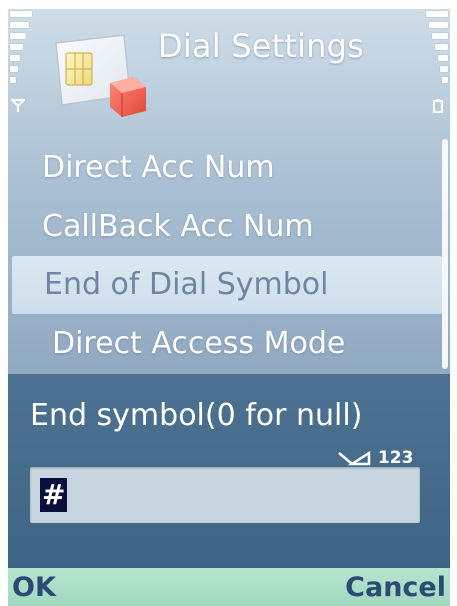 The image size is (457, 606). What do you see at coordinates (375, 458) in the screenshot?
I see `input-mode-indicator: 123` at bounding box center [375, 458].